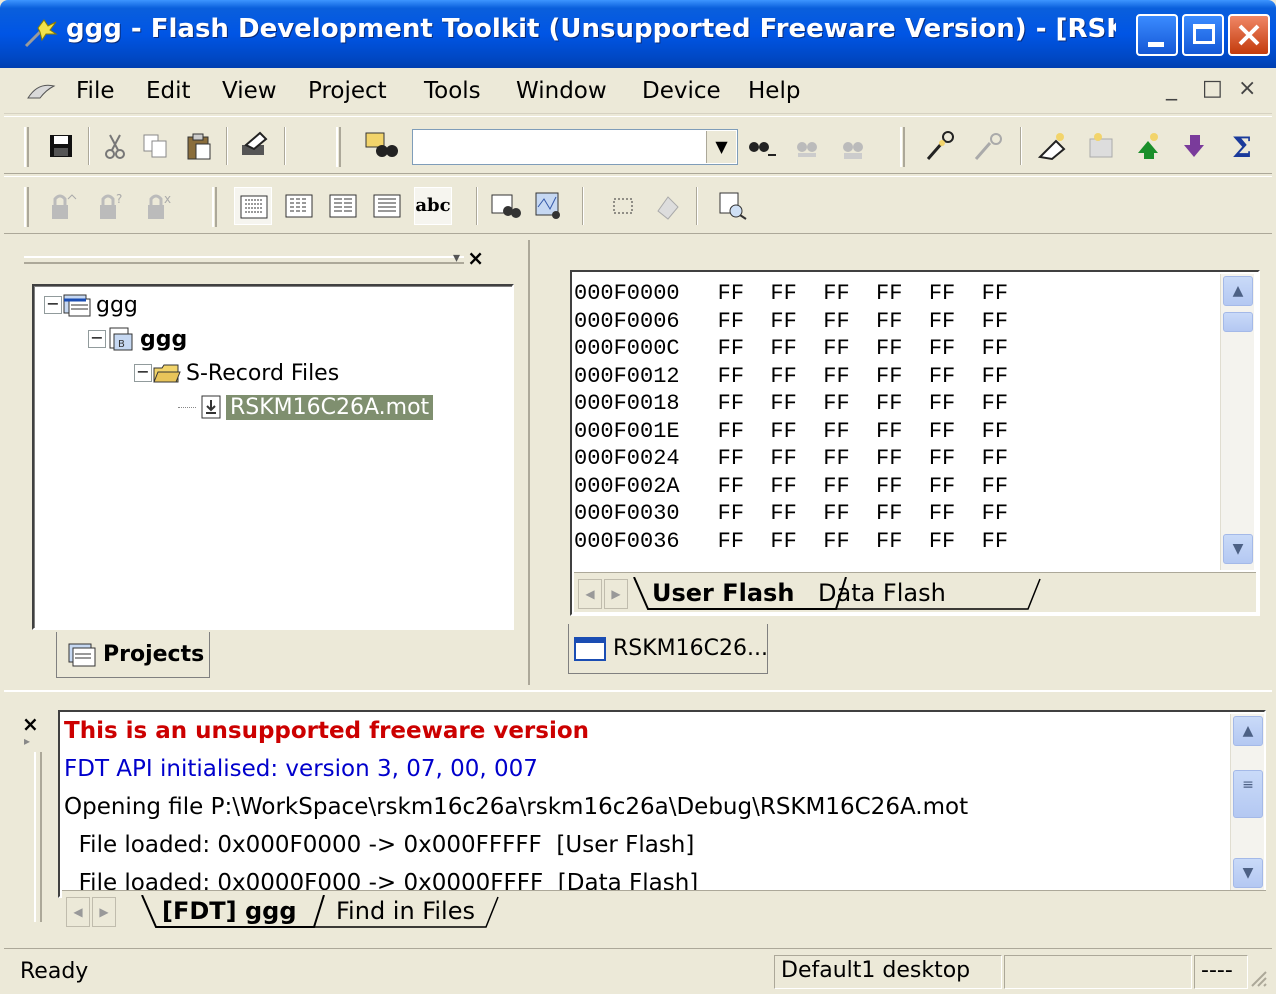 This screenshot has width=1276, height=994. Describe the element at coordinates (761, 146) in the screenshot. I see `find-next-icon` at that location.